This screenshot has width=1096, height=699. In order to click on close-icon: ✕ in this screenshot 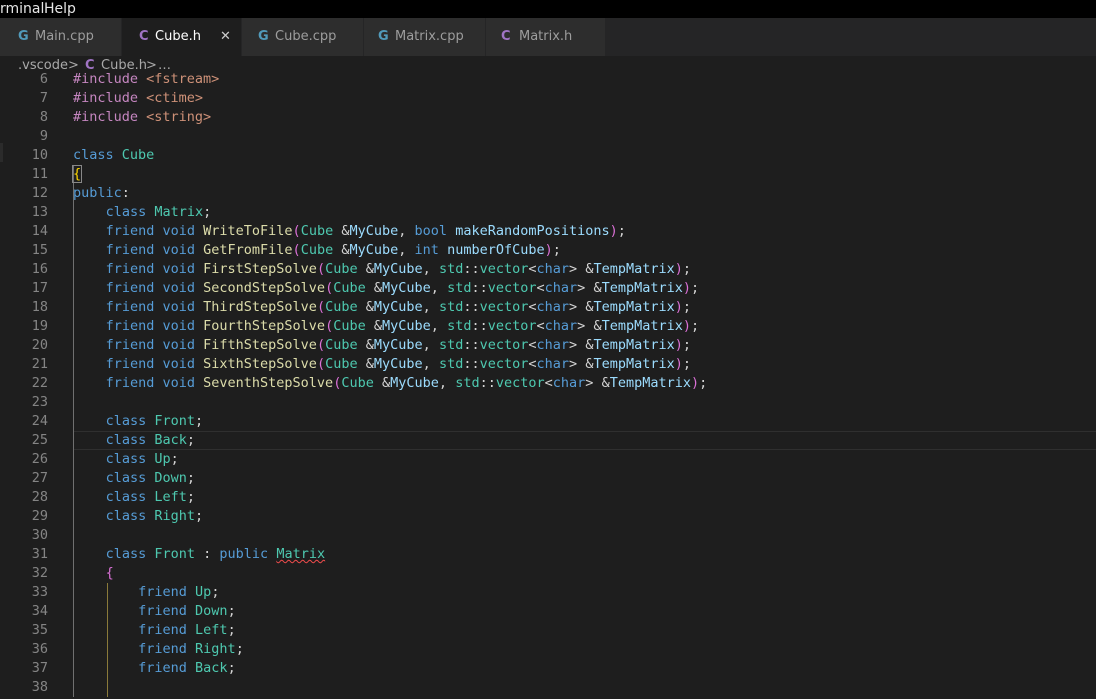, I will do `click(225, 37)`.